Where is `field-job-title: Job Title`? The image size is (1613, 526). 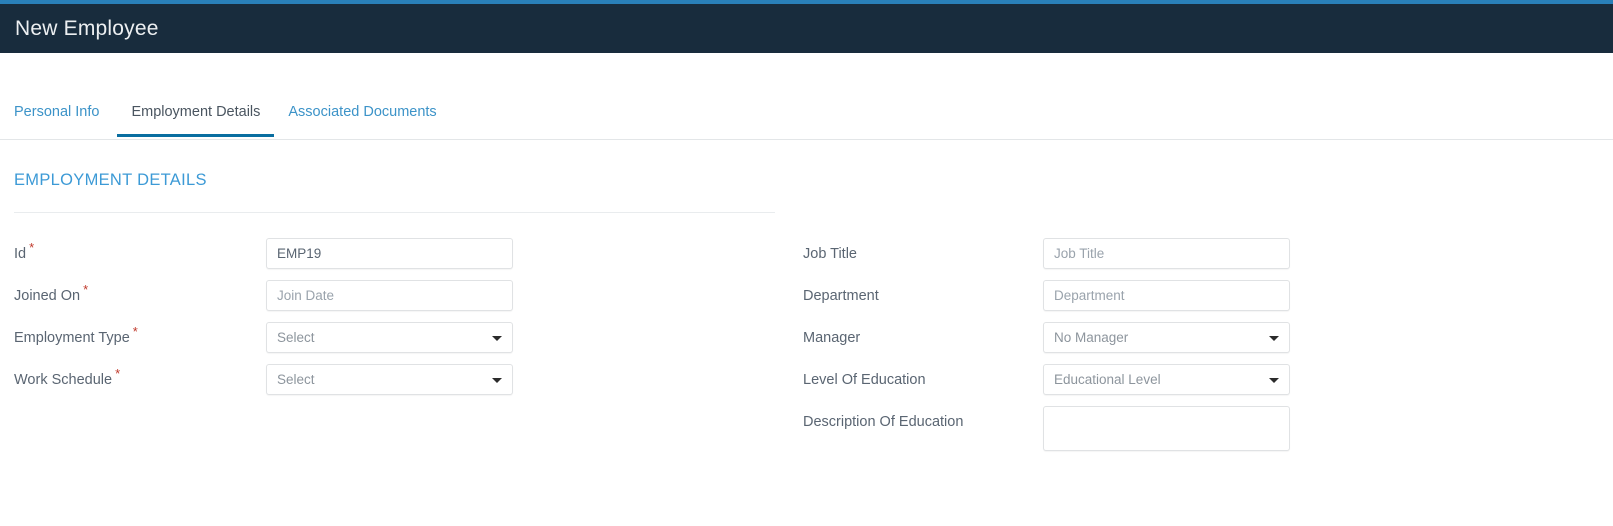 field-job-title: Job Title is located at coordinates (1183, 254).